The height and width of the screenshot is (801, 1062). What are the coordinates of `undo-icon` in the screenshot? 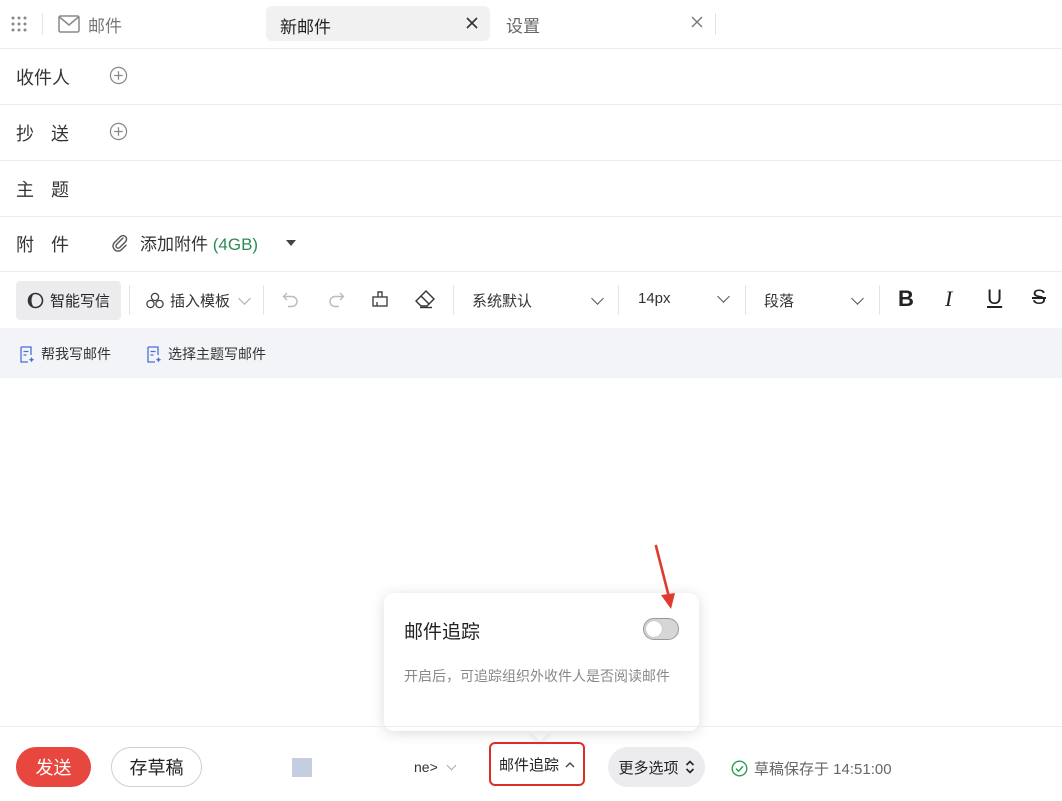 It's located at (291, 299).